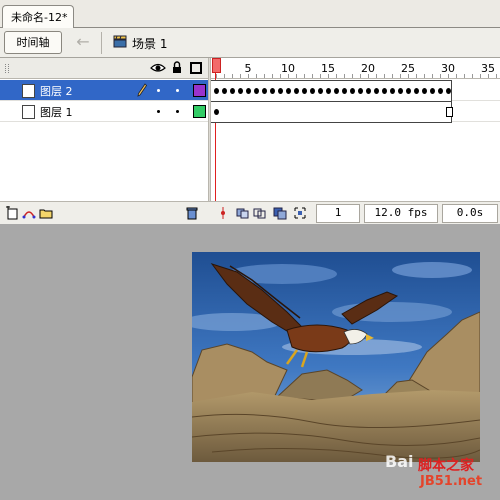  What do you see at coordinates (177, 67) in the screenshot?
I see `lock-icon` at bounding box center [177, 67].